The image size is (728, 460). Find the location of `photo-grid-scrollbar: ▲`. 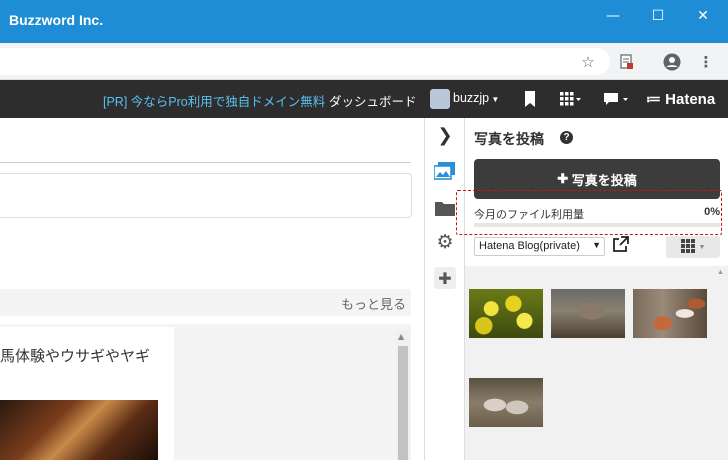

photo-grid-scrollbar: ▲ is located at coordinates (721, 363).